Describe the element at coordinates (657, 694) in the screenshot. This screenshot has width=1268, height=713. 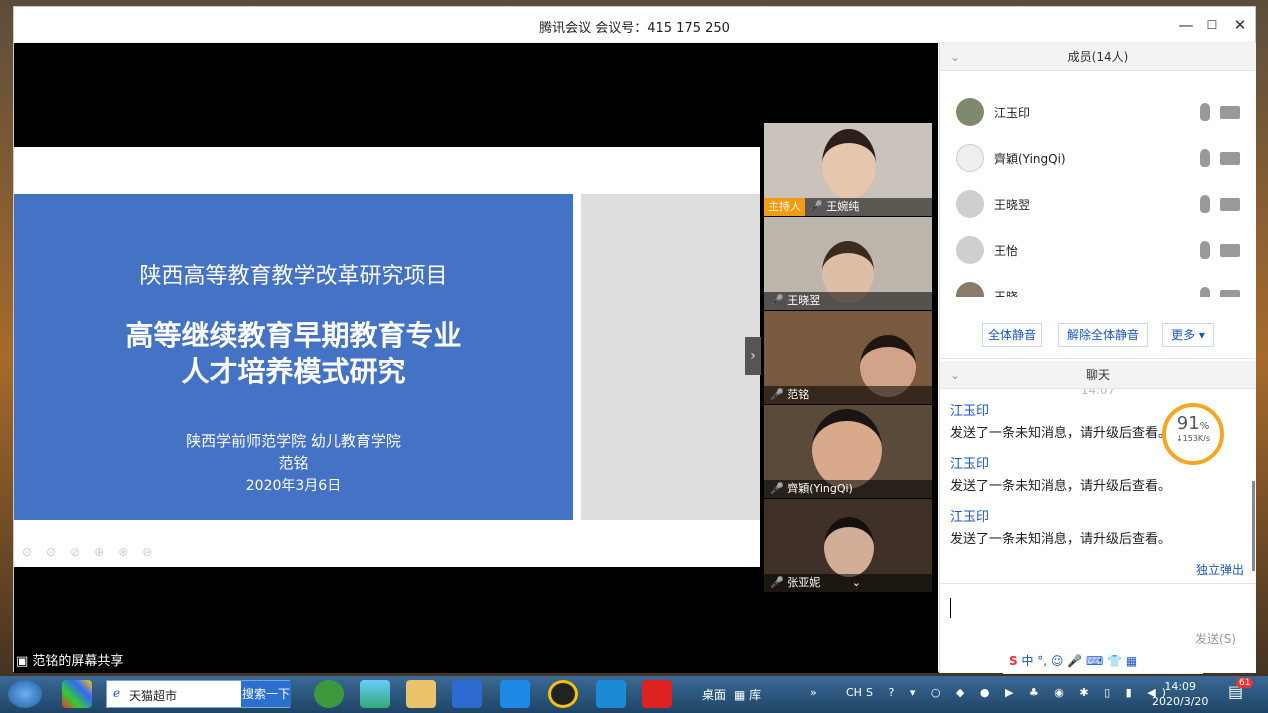
I see `ff-app-icon` at that location.